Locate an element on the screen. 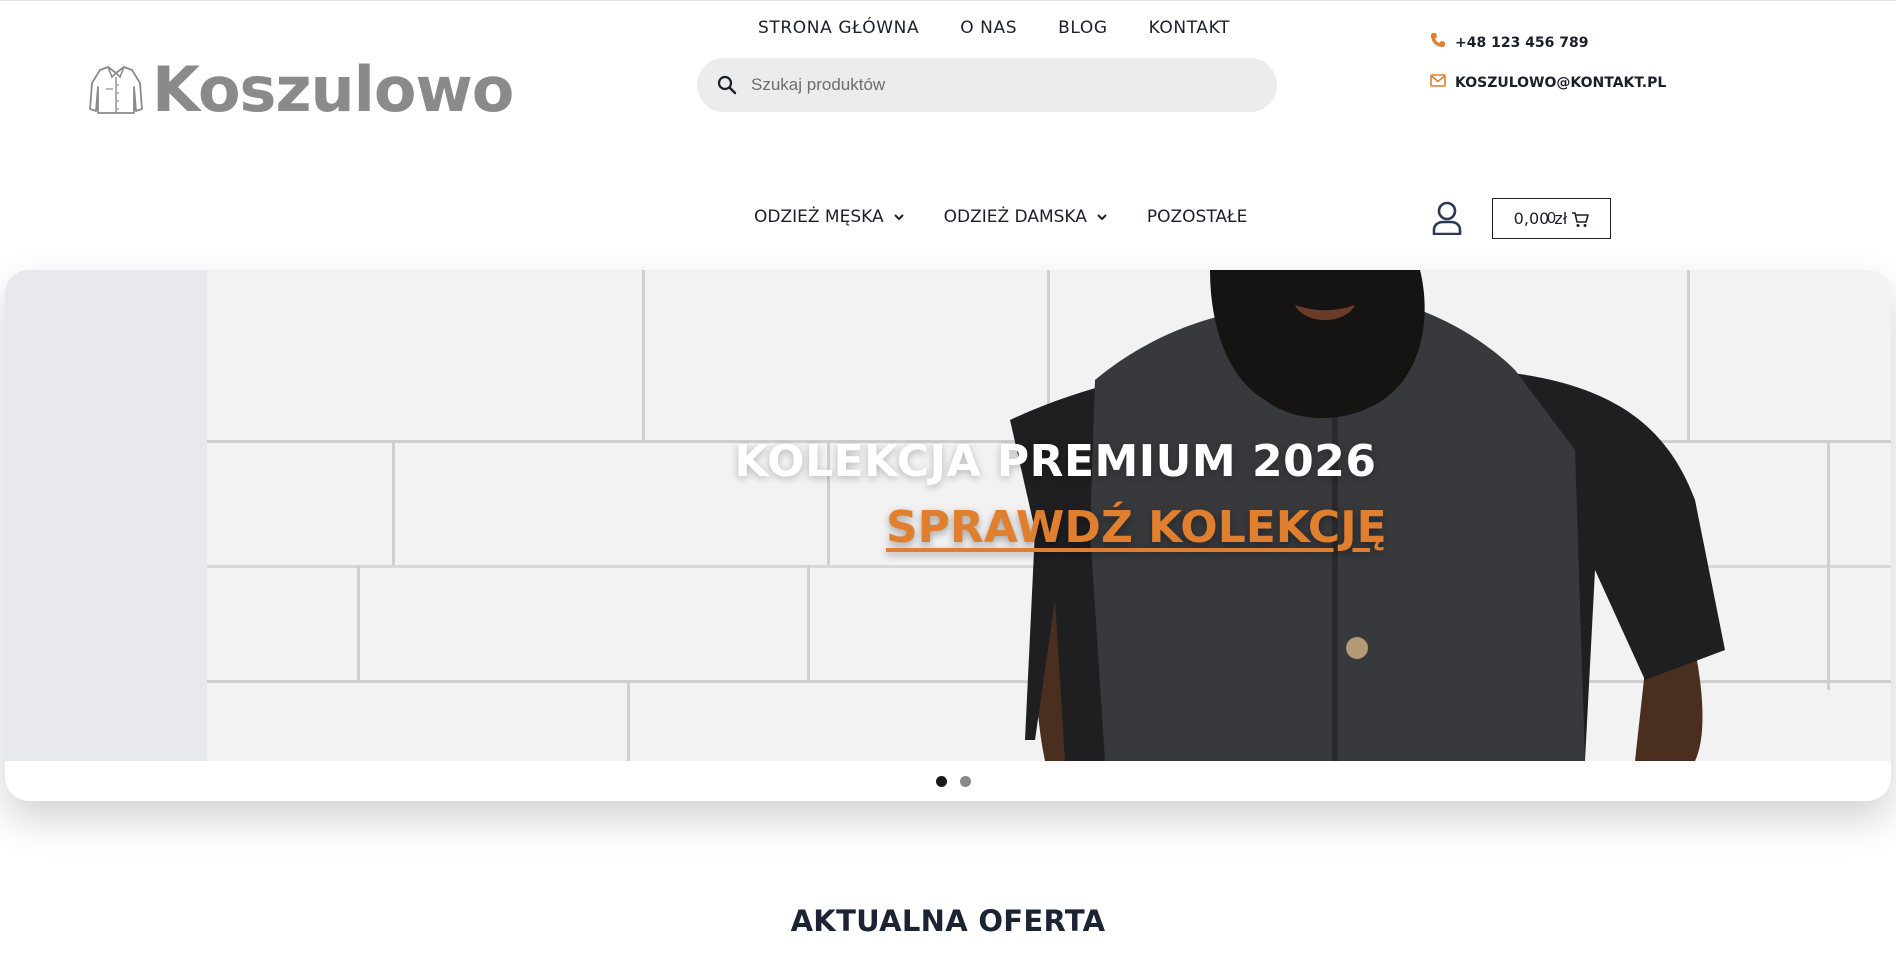 Image resolution: width=1896 pixels, height=955 pixels. search-input is located at coordinates (1001, 85).